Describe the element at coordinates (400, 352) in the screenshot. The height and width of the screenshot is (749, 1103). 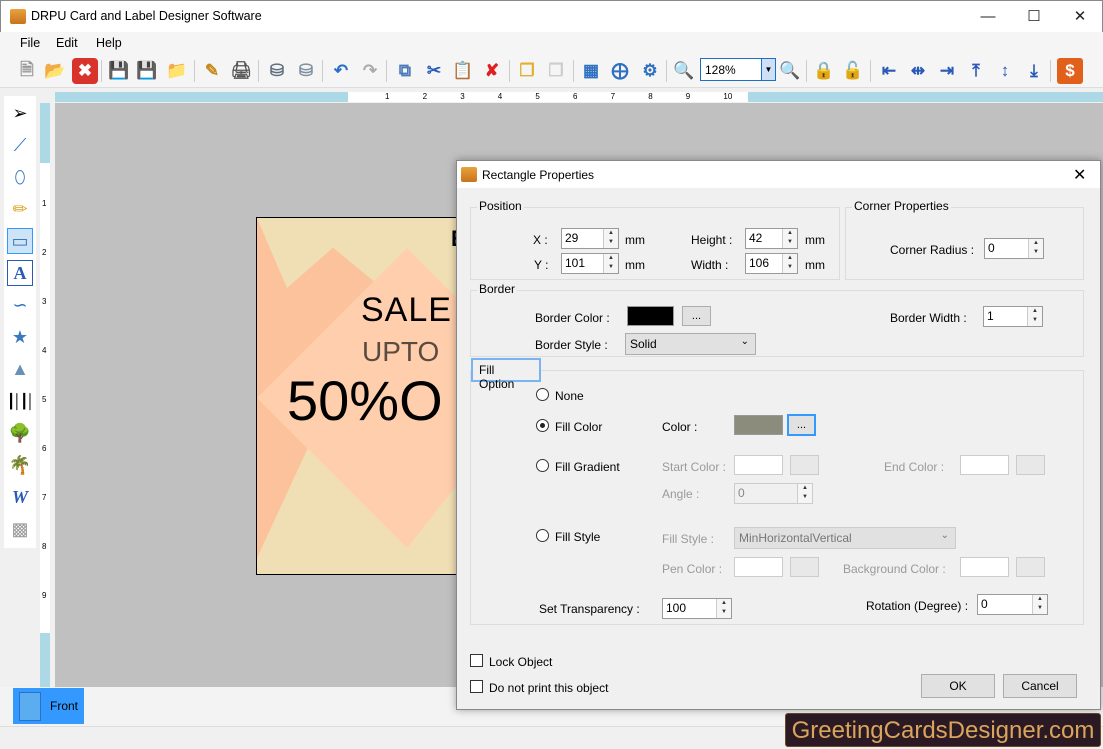
I see `card-text-upto: UPTO` at that location.